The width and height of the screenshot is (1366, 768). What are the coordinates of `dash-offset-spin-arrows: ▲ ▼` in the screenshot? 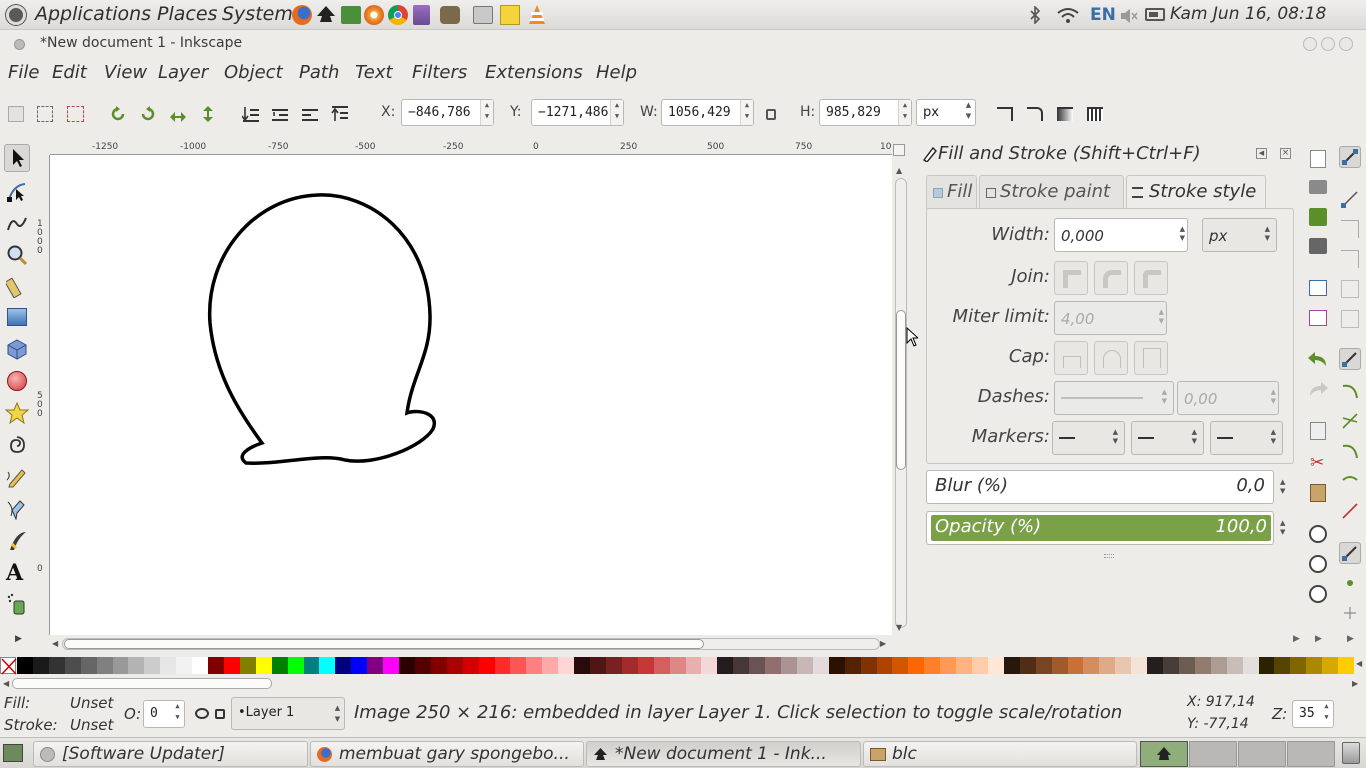 It's located at (1273, 397).